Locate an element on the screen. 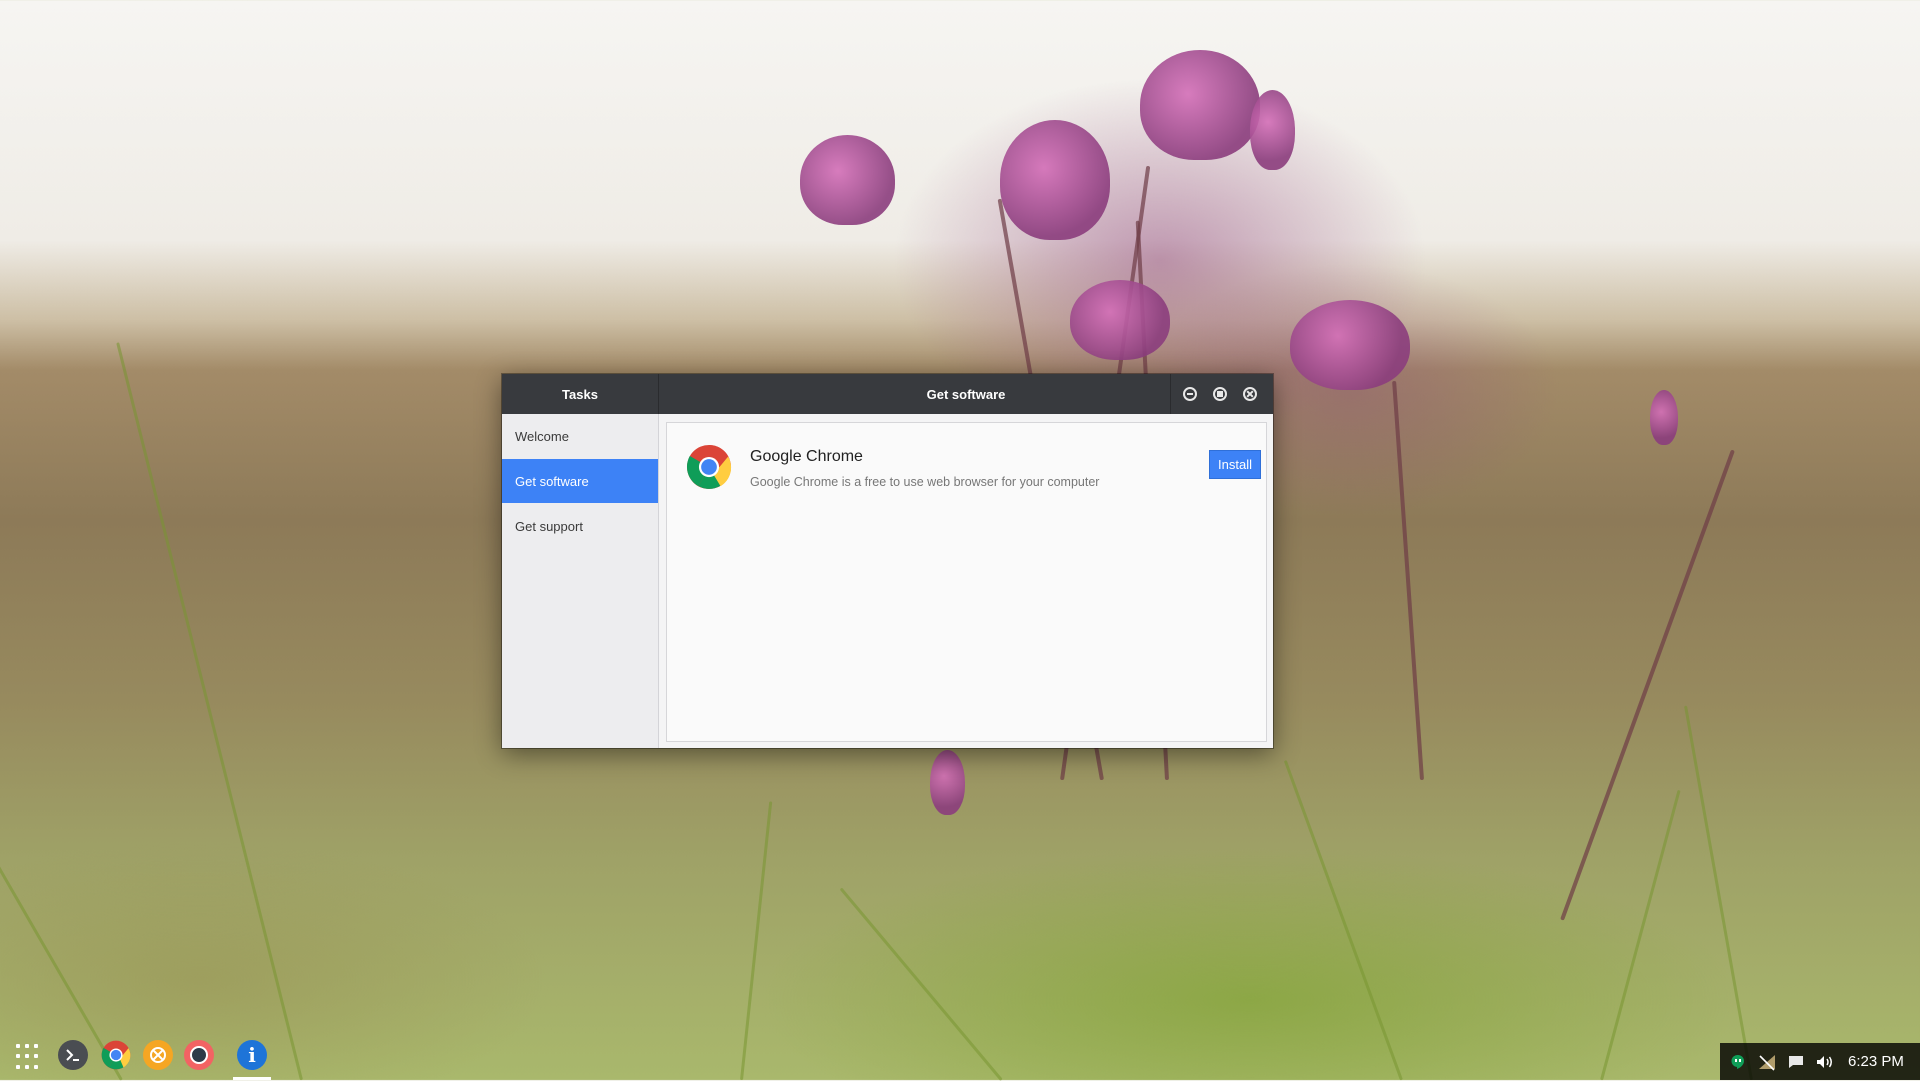 The image size is (1920, 1081). sidebar-item-get-software: Get software is located at coordinates (580, 481).